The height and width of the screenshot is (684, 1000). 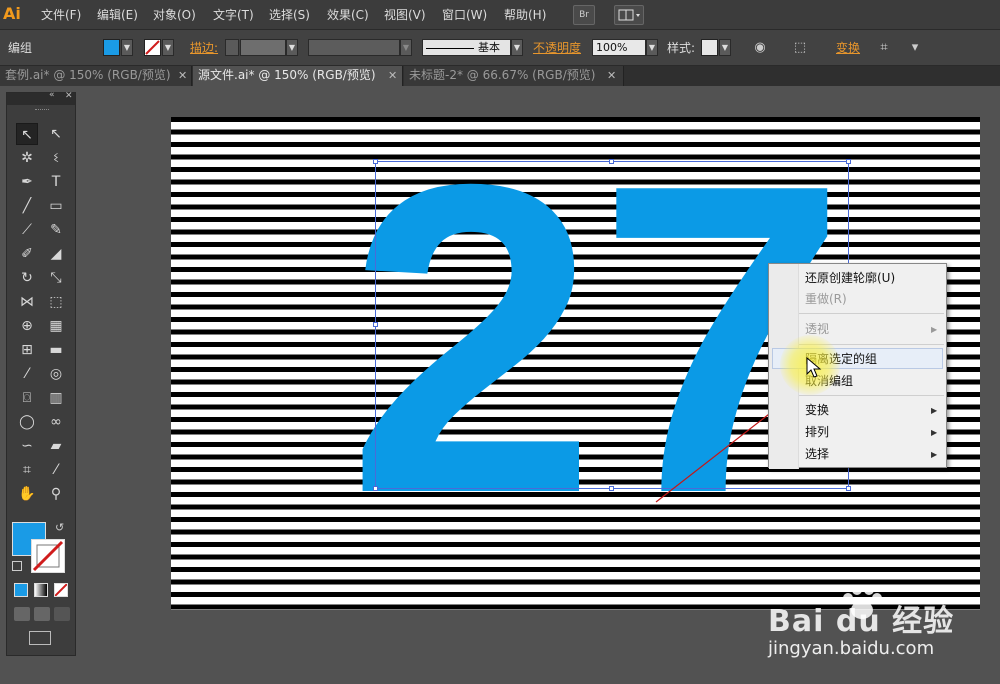 What do you see at coordinates (56, 446) in the screenshot?
I see `live-paint-tool-icon: ▰` at bounding box center [56, 446].